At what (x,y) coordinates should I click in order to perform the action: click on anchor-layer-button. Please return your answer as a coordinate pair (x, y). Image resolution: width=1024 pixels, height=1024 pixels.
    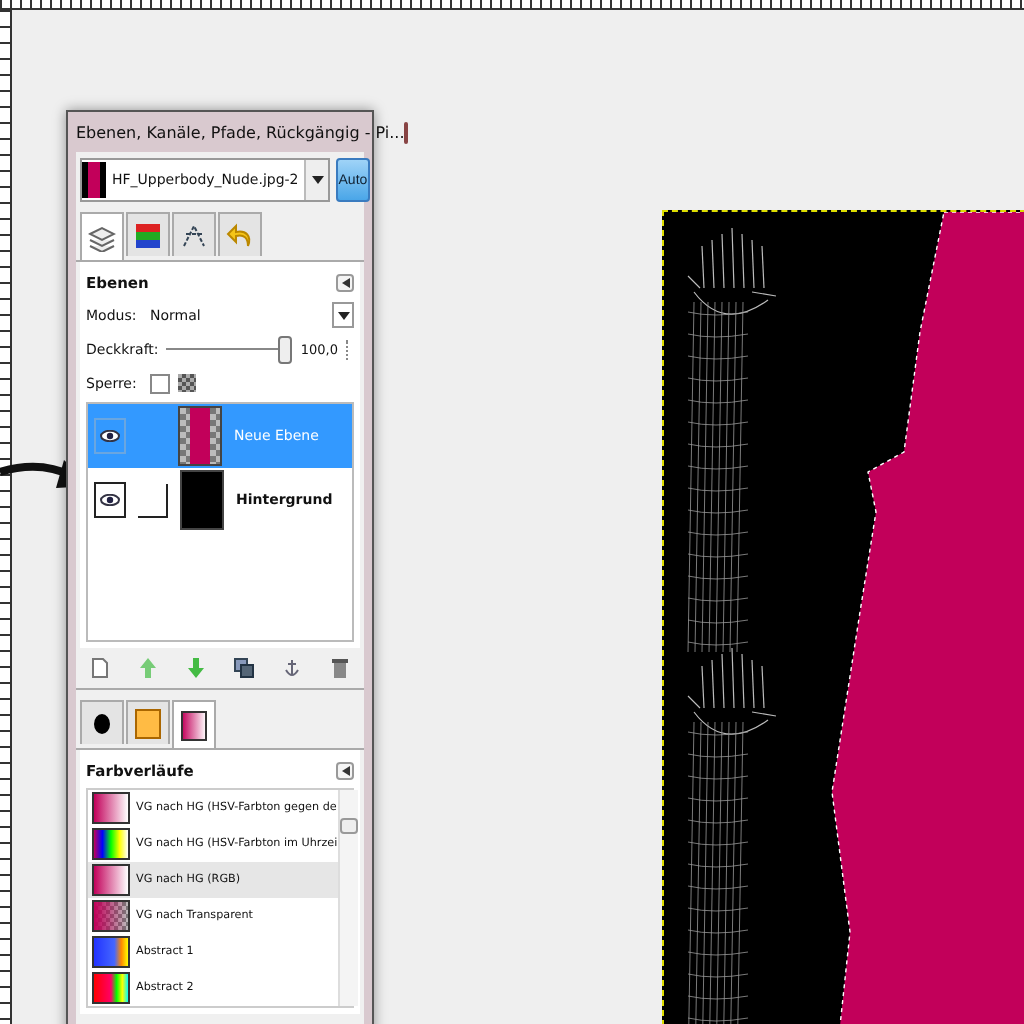
    Looking at the image, I should click on (292, 668).